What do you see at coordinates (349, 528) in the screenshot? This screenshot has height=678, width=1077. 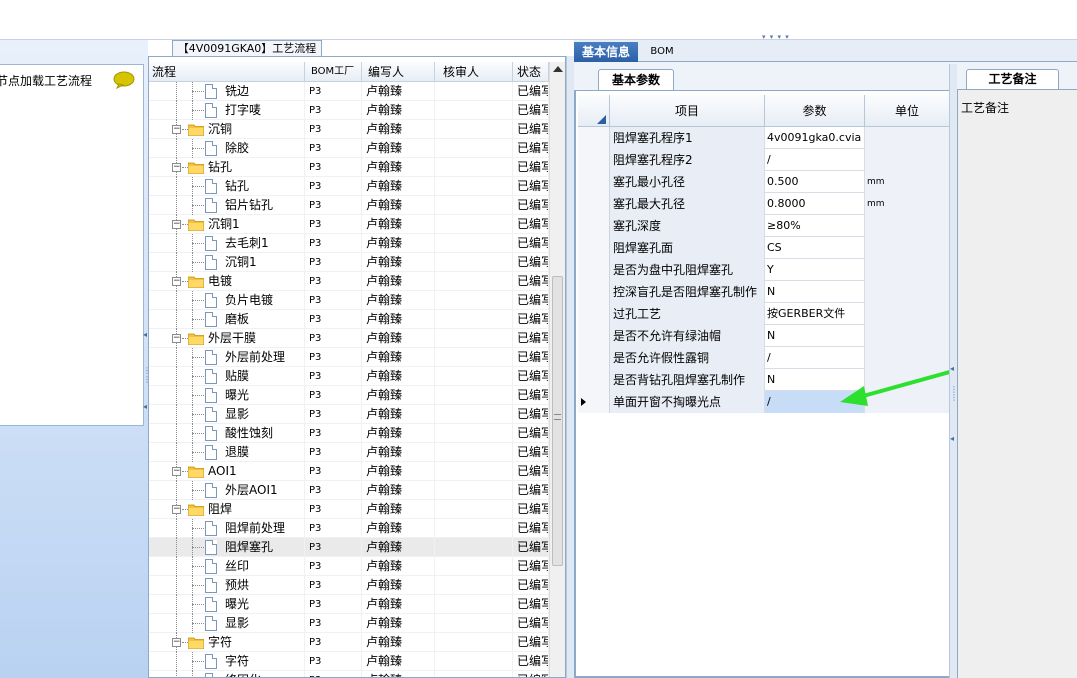 I see `tree-row: 阻焊前处理 P3卢翰臻 已编写` at bounding box center [349, 528].